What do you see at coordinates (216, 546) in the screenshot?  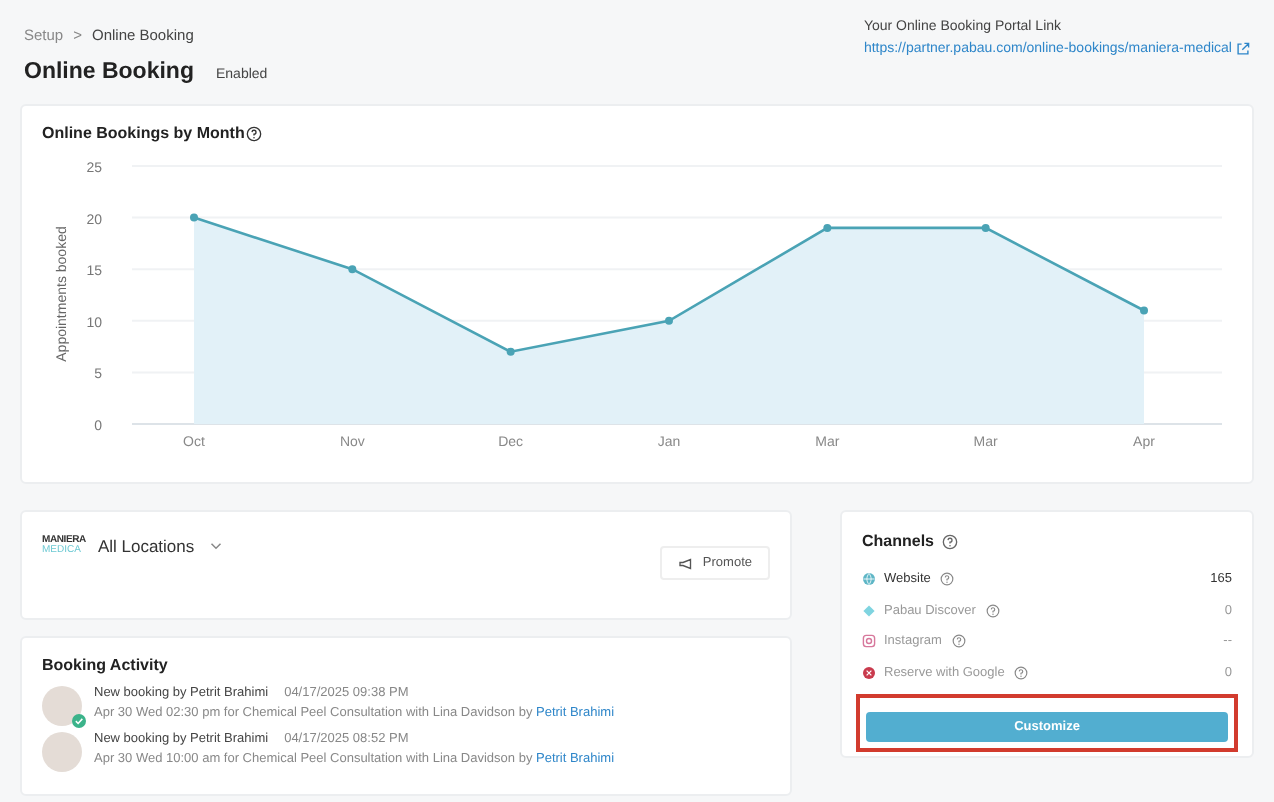 I see `caret-icon` at bounding box center [216, 546].